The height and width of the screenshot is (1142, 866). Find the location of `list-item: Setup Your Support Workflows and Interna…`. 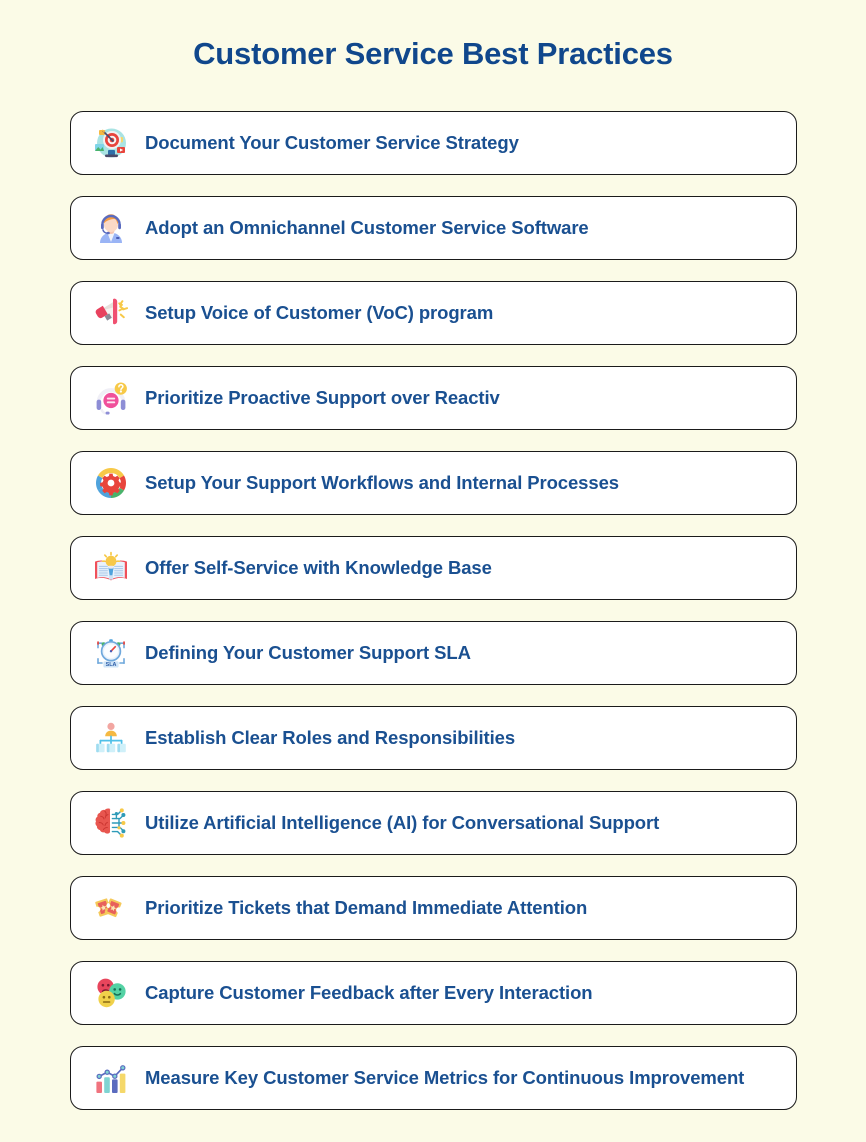

list-item: Setup Your Support Workflows and Interna… is located at coordinates (433, 483).